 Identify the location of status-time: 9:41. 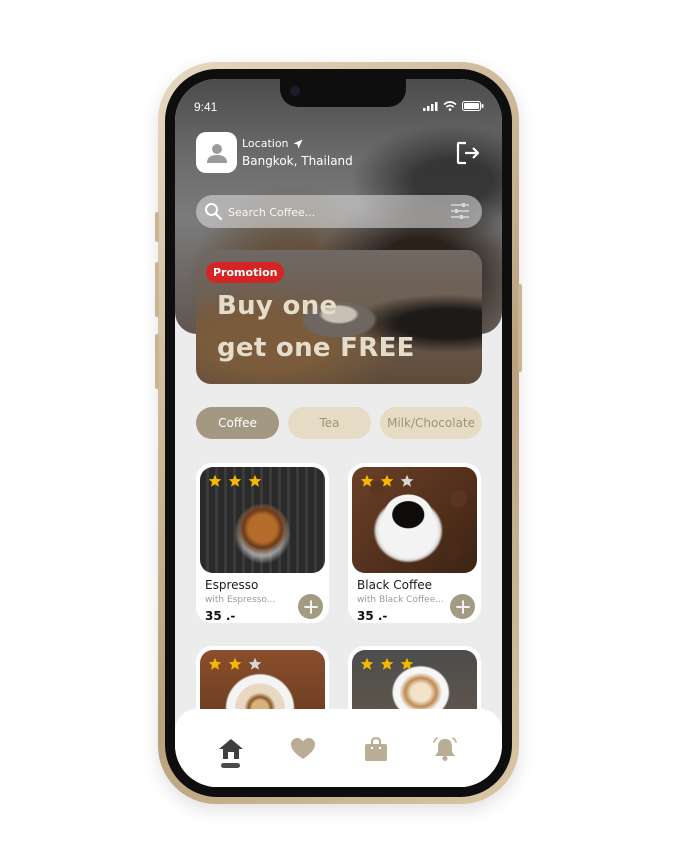
(206, 107).